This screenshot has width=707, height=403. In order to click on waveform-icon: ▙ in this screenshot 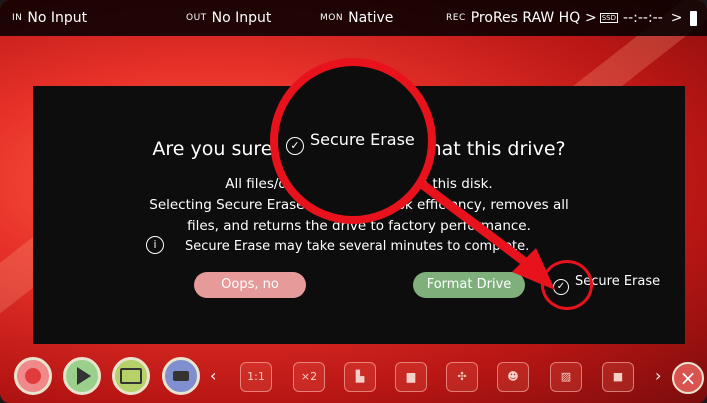, I will do `click(360, 377)`.